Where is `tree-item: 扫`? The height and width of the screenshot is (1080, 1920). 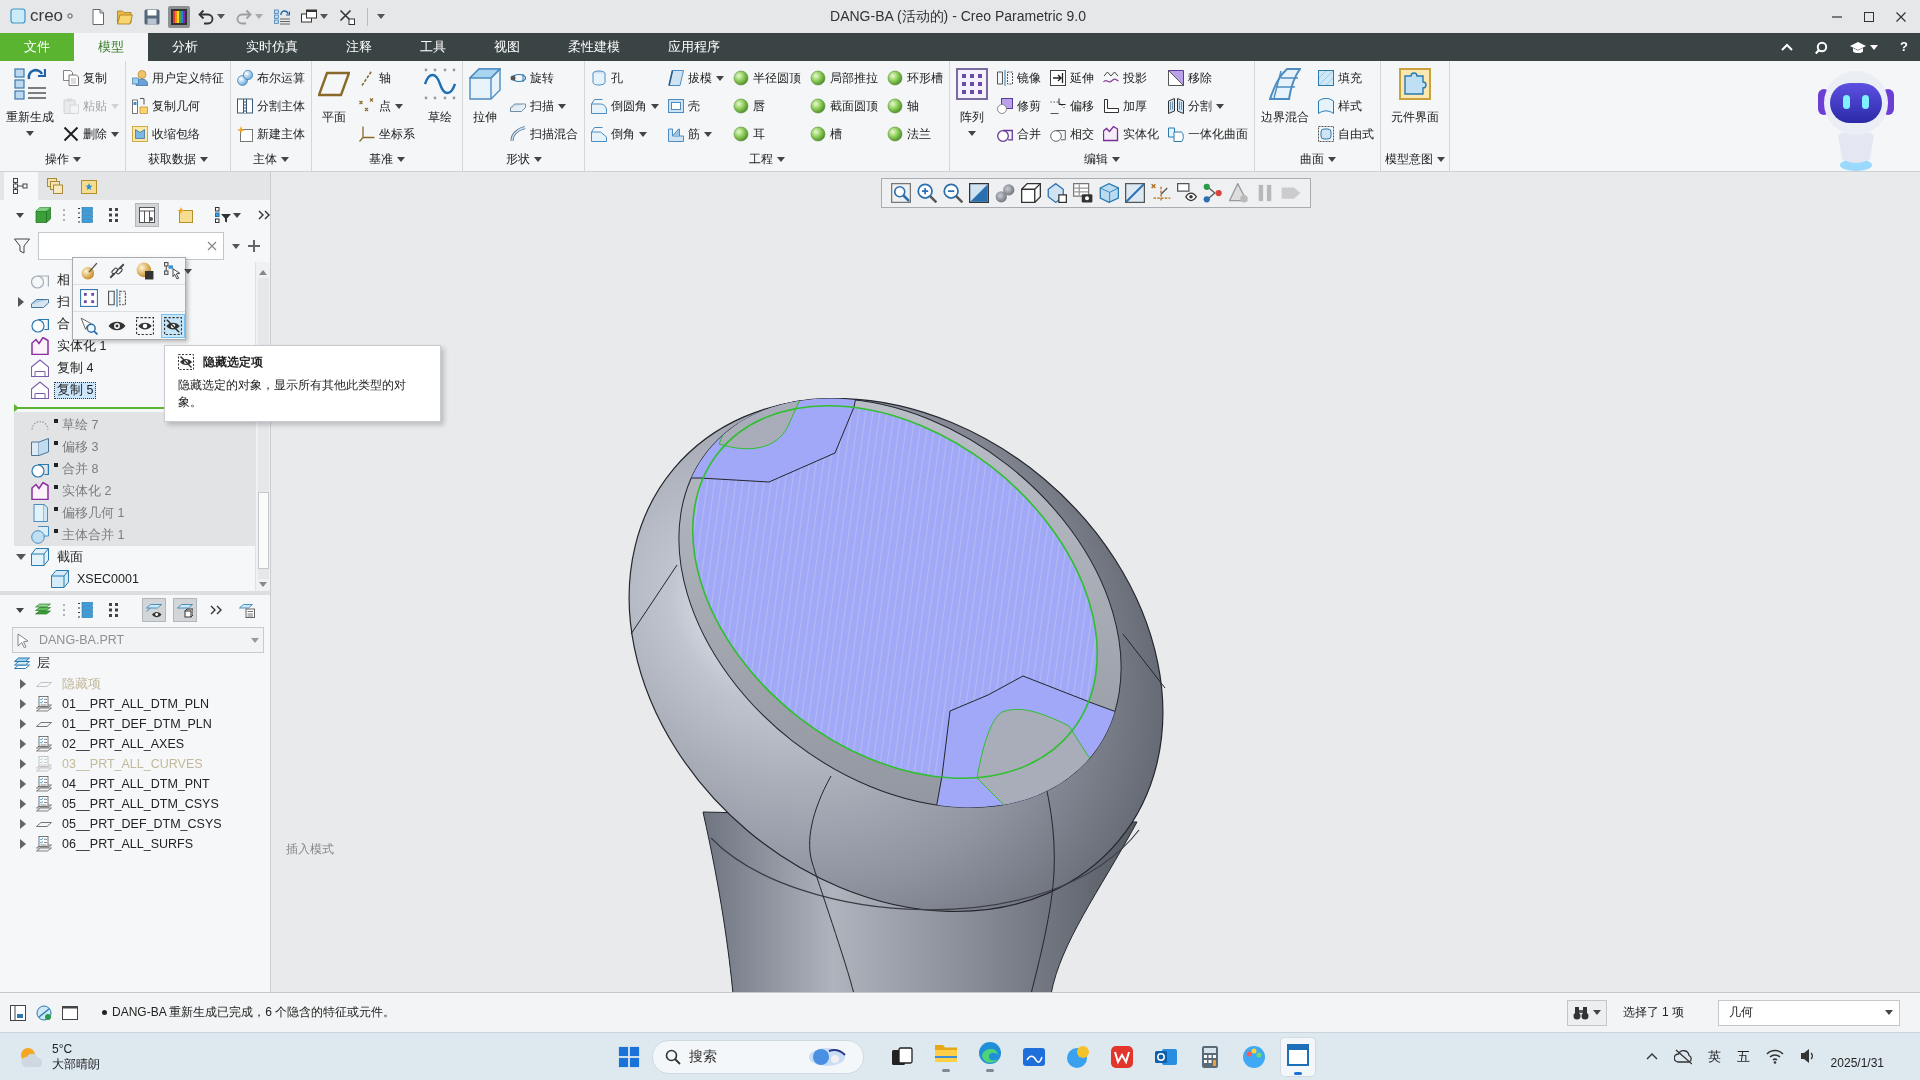
tree-item: 扫 is located at coordinates (63, 302).